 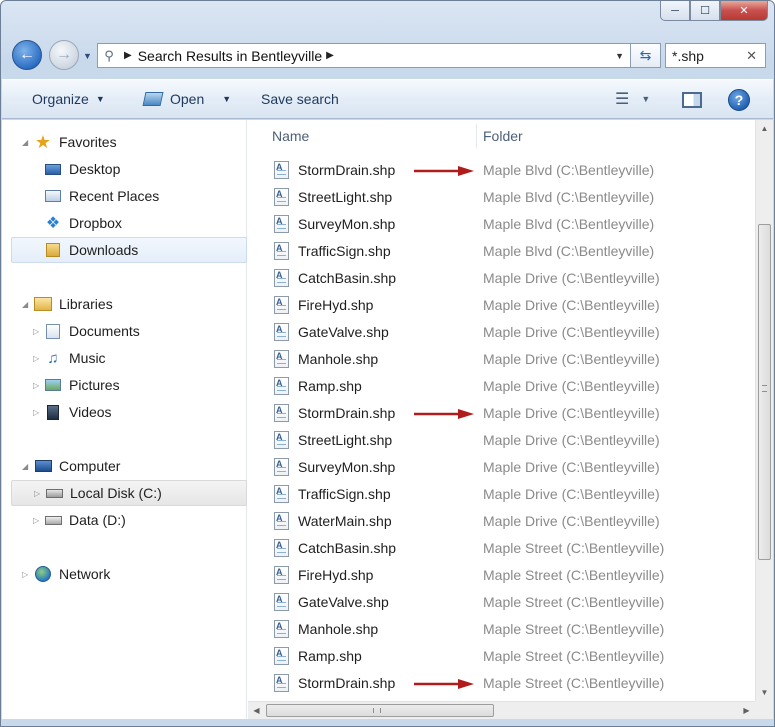 What do you see at coordinates (123, 385) in the screenshot?
I see `sidebar-item-pictures: ▷ Pictures` at bounding box center [123, 385].